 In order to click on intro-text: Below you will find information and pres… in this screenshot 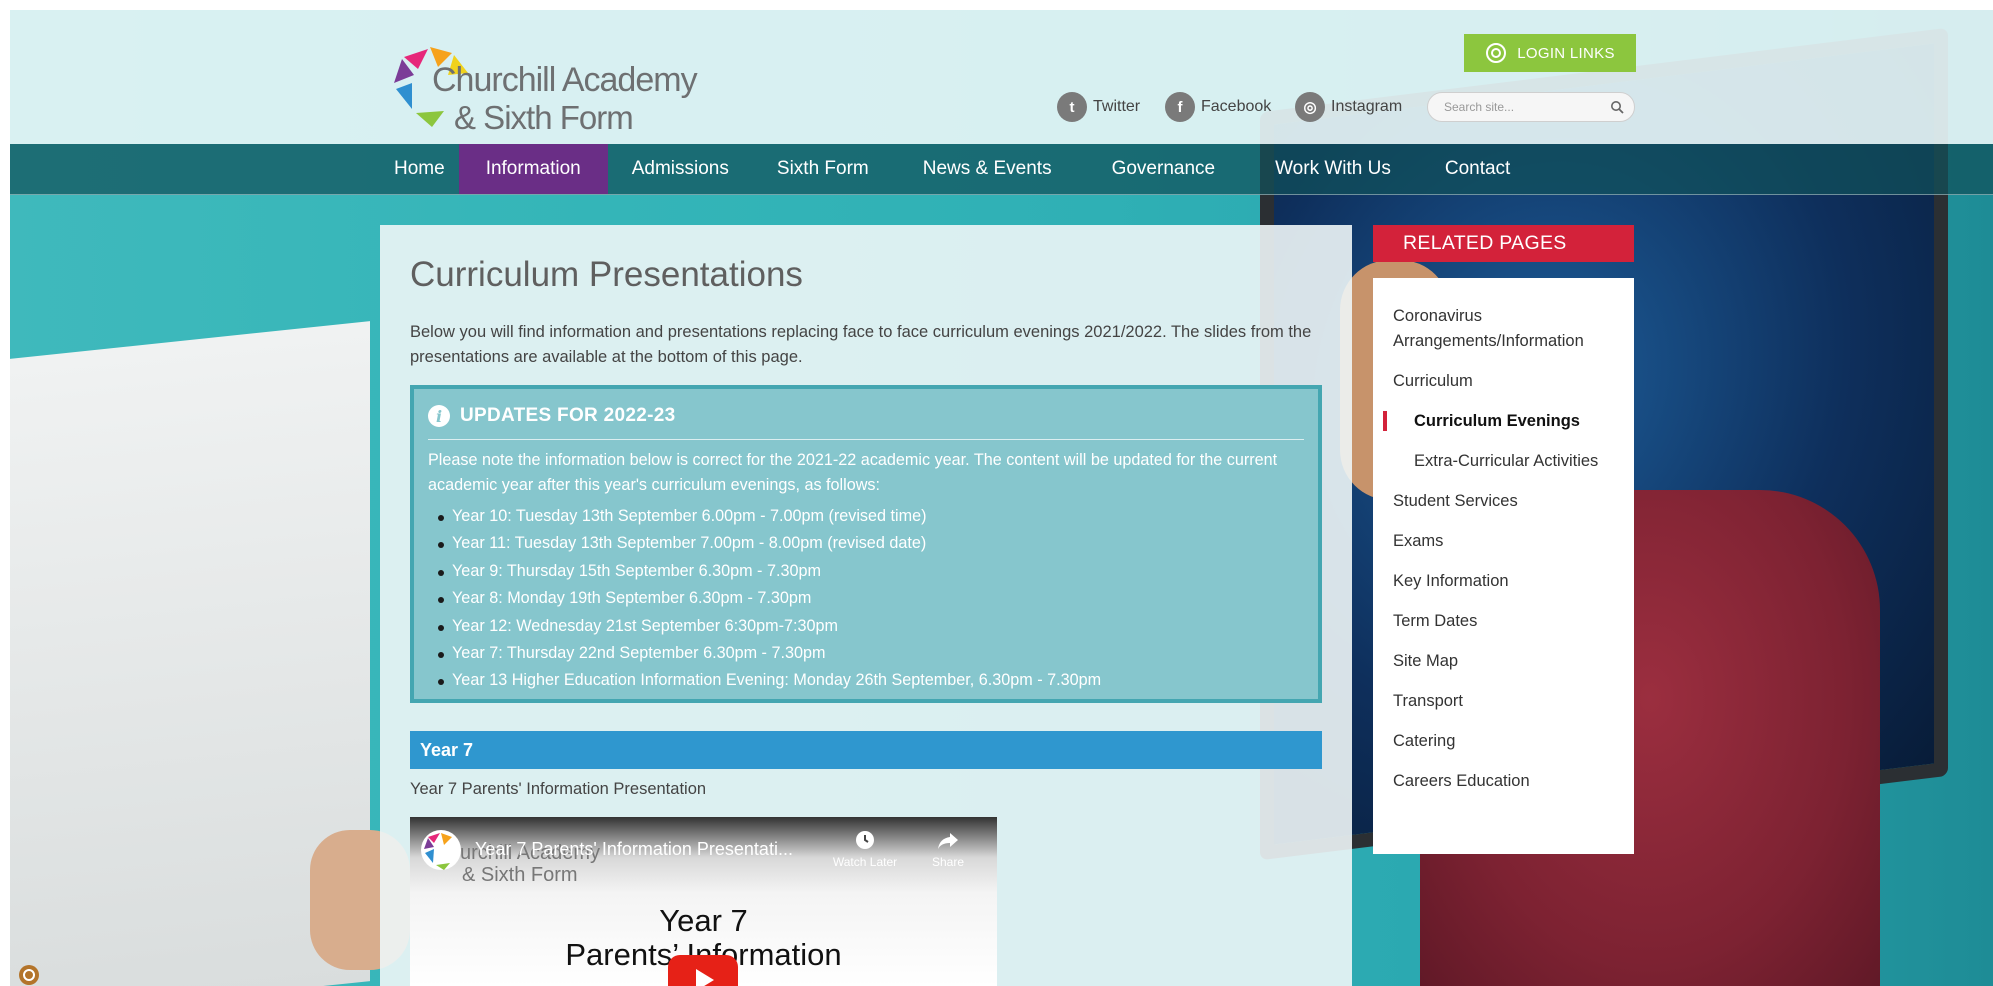, I will do `click(861, 344)`.